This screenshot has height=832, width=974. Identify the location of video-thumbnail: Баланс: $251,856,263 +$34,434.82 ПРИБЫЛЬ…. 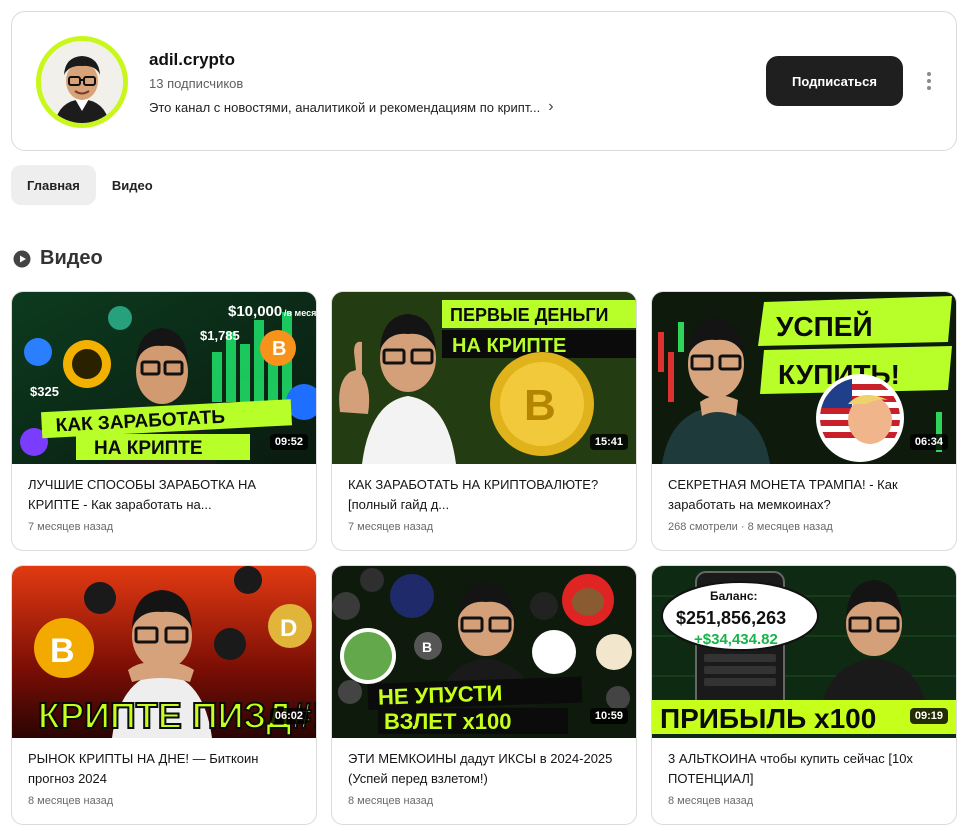
(804, 652).